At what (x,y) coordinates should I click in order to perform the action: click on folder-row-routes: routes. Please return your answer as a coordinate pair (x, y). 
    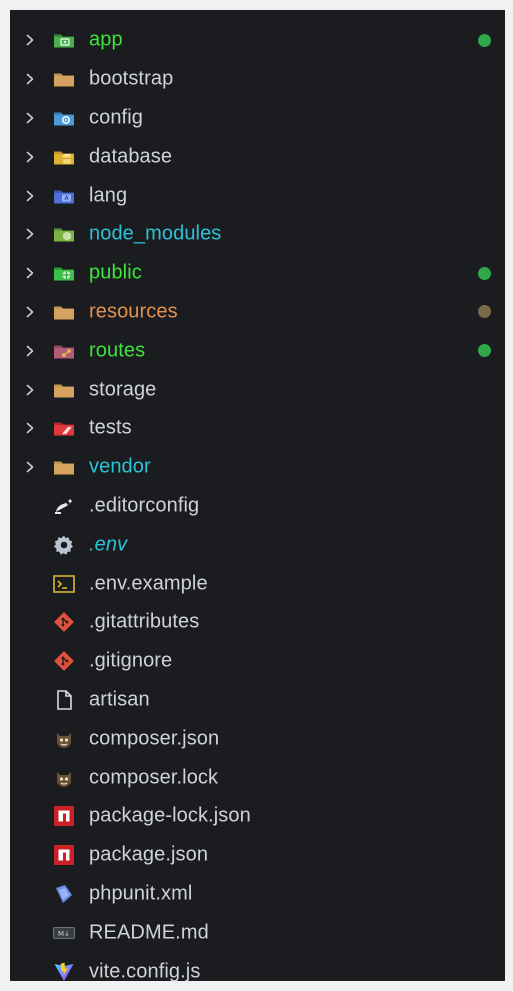
    Looking at the image, I should click on (257, 350).